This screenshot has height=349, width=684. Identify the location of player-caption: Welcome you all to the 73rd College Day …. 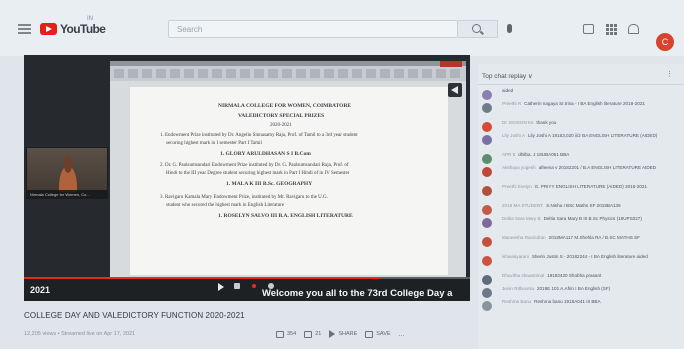
(357, 293).